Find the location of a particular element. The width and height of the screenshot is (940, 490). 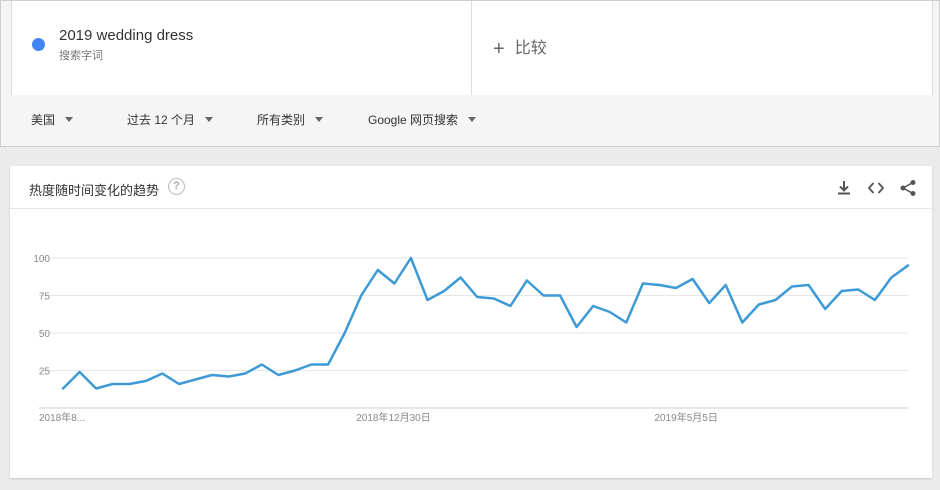

time-range-filter: 过去 12 个月 is located at coordinates (170, 119).